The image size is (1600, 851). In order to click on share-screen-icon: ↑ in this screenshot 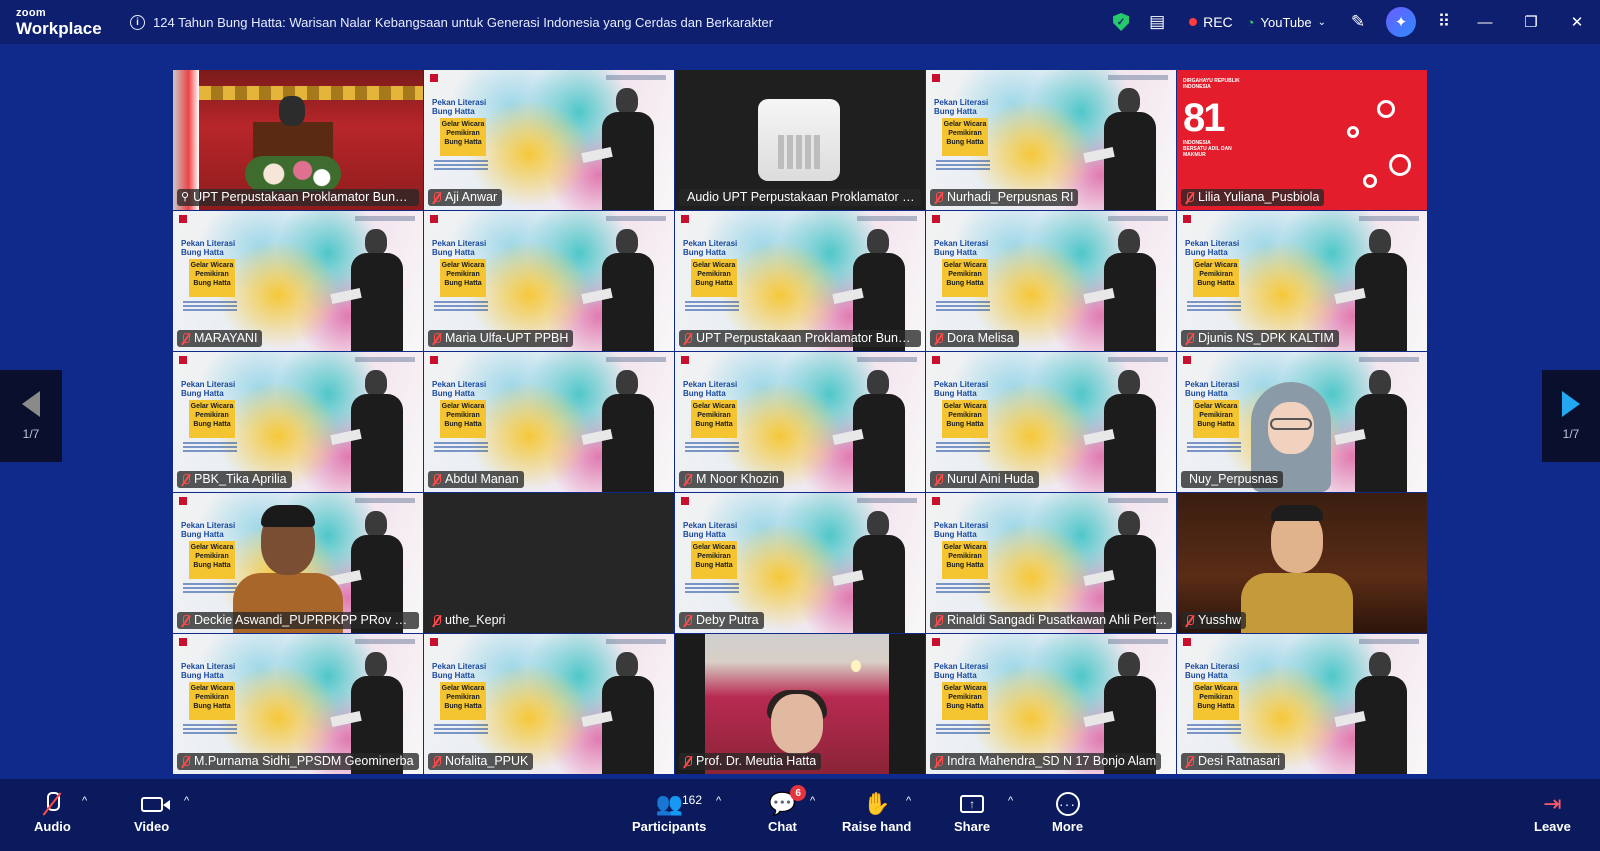, I will do `click(972, 804)`.